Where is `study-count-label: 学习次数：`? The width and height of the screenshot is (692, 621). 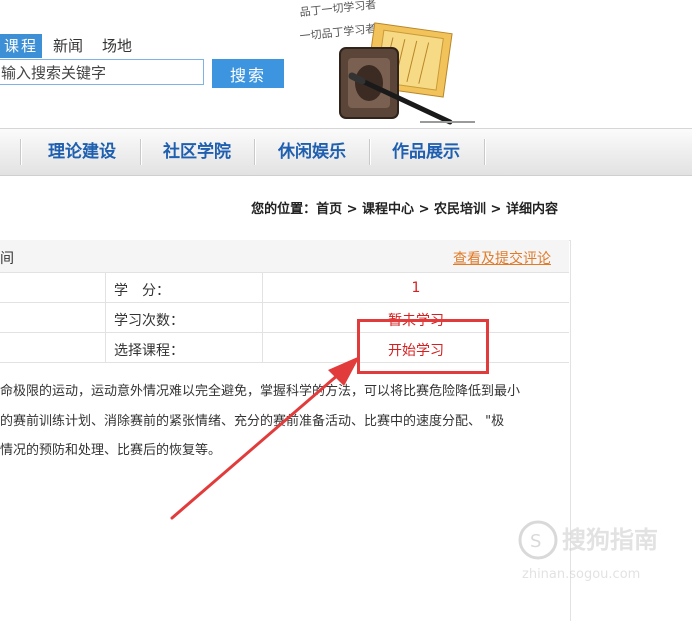 study-count-label: 学习次数： is located at coordinates (149, 321).